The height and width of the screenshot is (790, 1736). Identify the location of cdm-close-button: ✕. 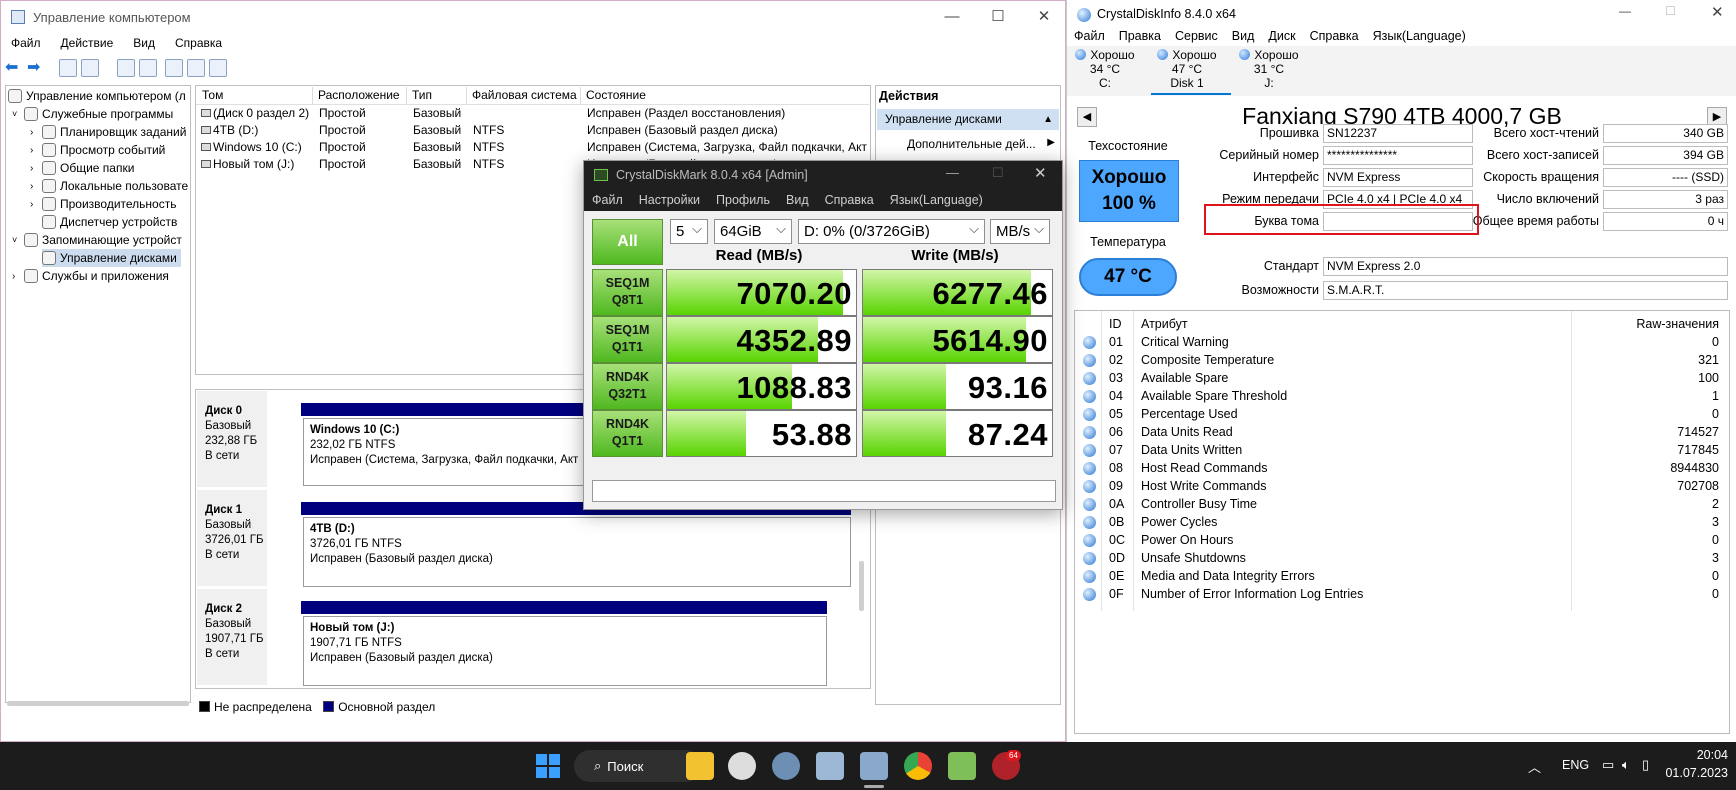
(1040, 173).